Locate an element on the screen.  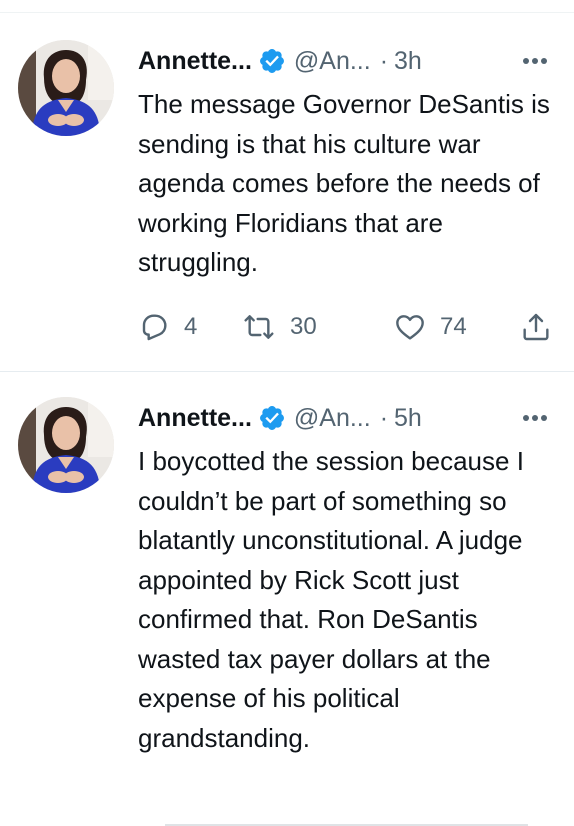
timestamp: 5h is located at coordinates (408, 418).